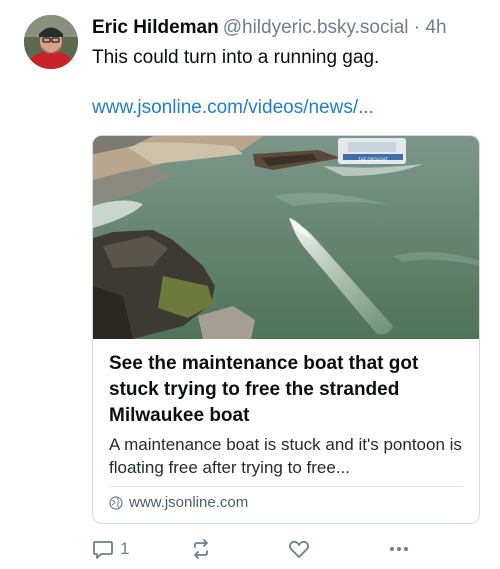 The height and width of the screenshot is (569, 500). What do you see at coordinates (372, 159) in the screenshot?
I see `boat-name-text: THE DROUGHT` at bounding box center [372, 159].